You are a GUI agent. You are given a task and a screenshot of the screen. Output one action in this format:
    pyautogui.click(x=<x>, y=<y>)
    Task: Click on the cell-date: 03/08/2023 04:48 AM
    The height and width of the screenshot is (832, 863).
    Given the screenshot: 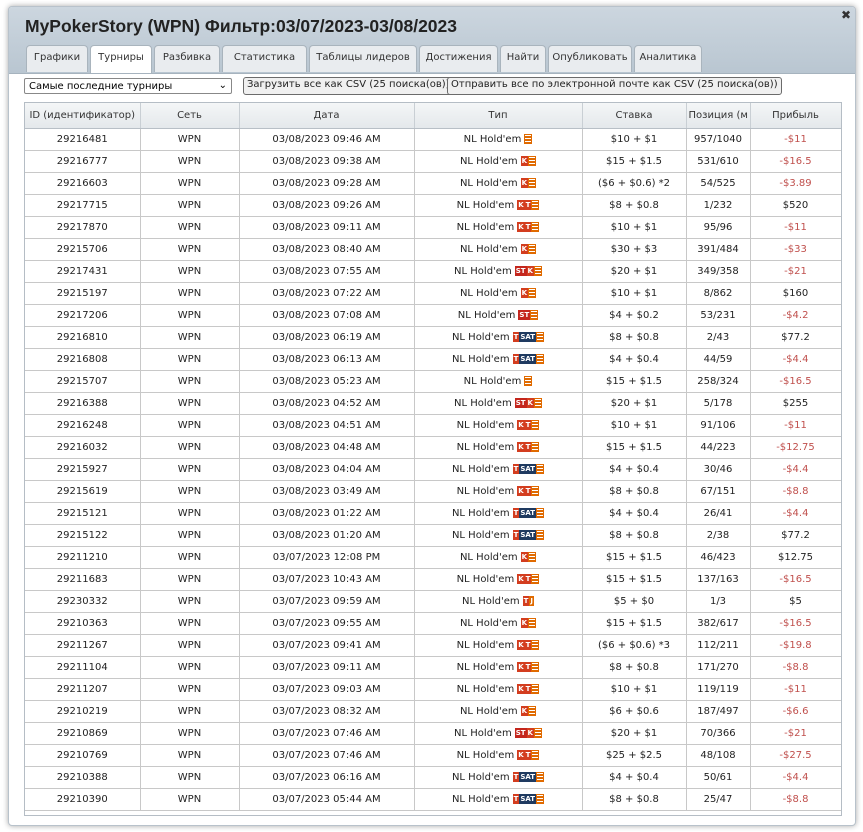 What is the action you would take?
    pyautogui.click(x=327, y=447)
    